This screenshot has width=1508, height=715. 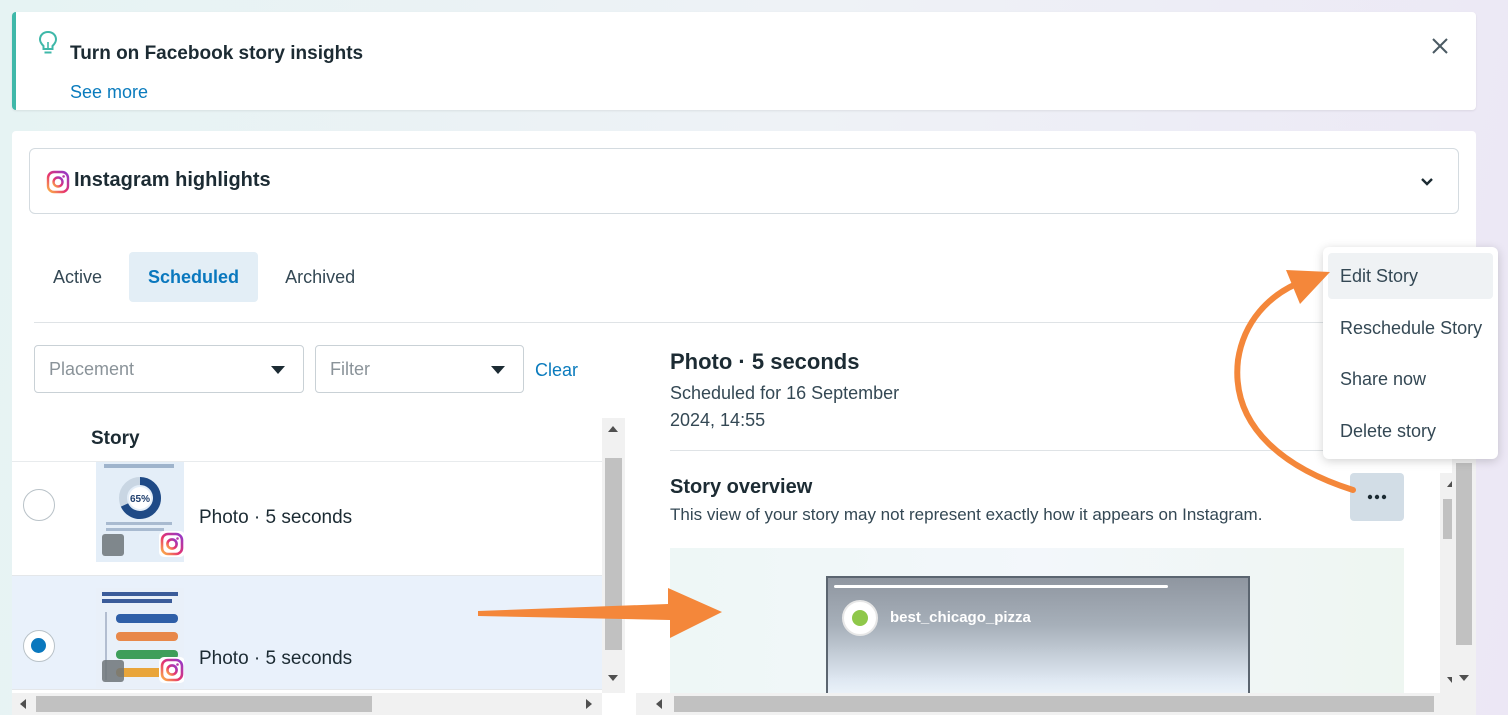 I want to click on instagram-highlights-header: Instagram highlights, so click(x=744, y=181).